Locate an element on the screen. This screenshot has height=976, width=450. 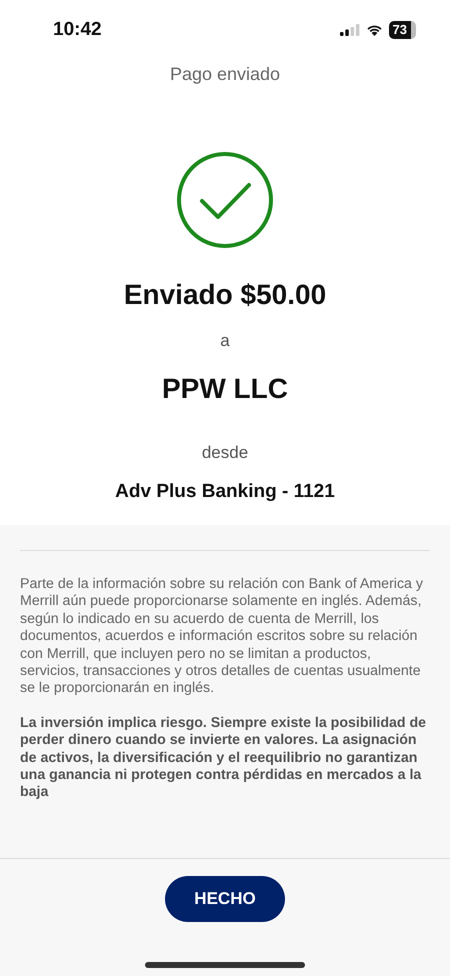
disclosure-paragraph: Parte de la información sobre su relación con Bank of America y Merrill aún puede proporcionarse solamente en inglés. Además, según lo indicado en su acuerdo de cuenta de Merrill, los documentos, acuerdos e información escritos sobre su relación con Merrill, que incluyen pero no se limitan a productos, servicios, transacciones y otros detalles de cuentas usualmente se le proporcionarán en inglés. is located at coordinates (222, 637).